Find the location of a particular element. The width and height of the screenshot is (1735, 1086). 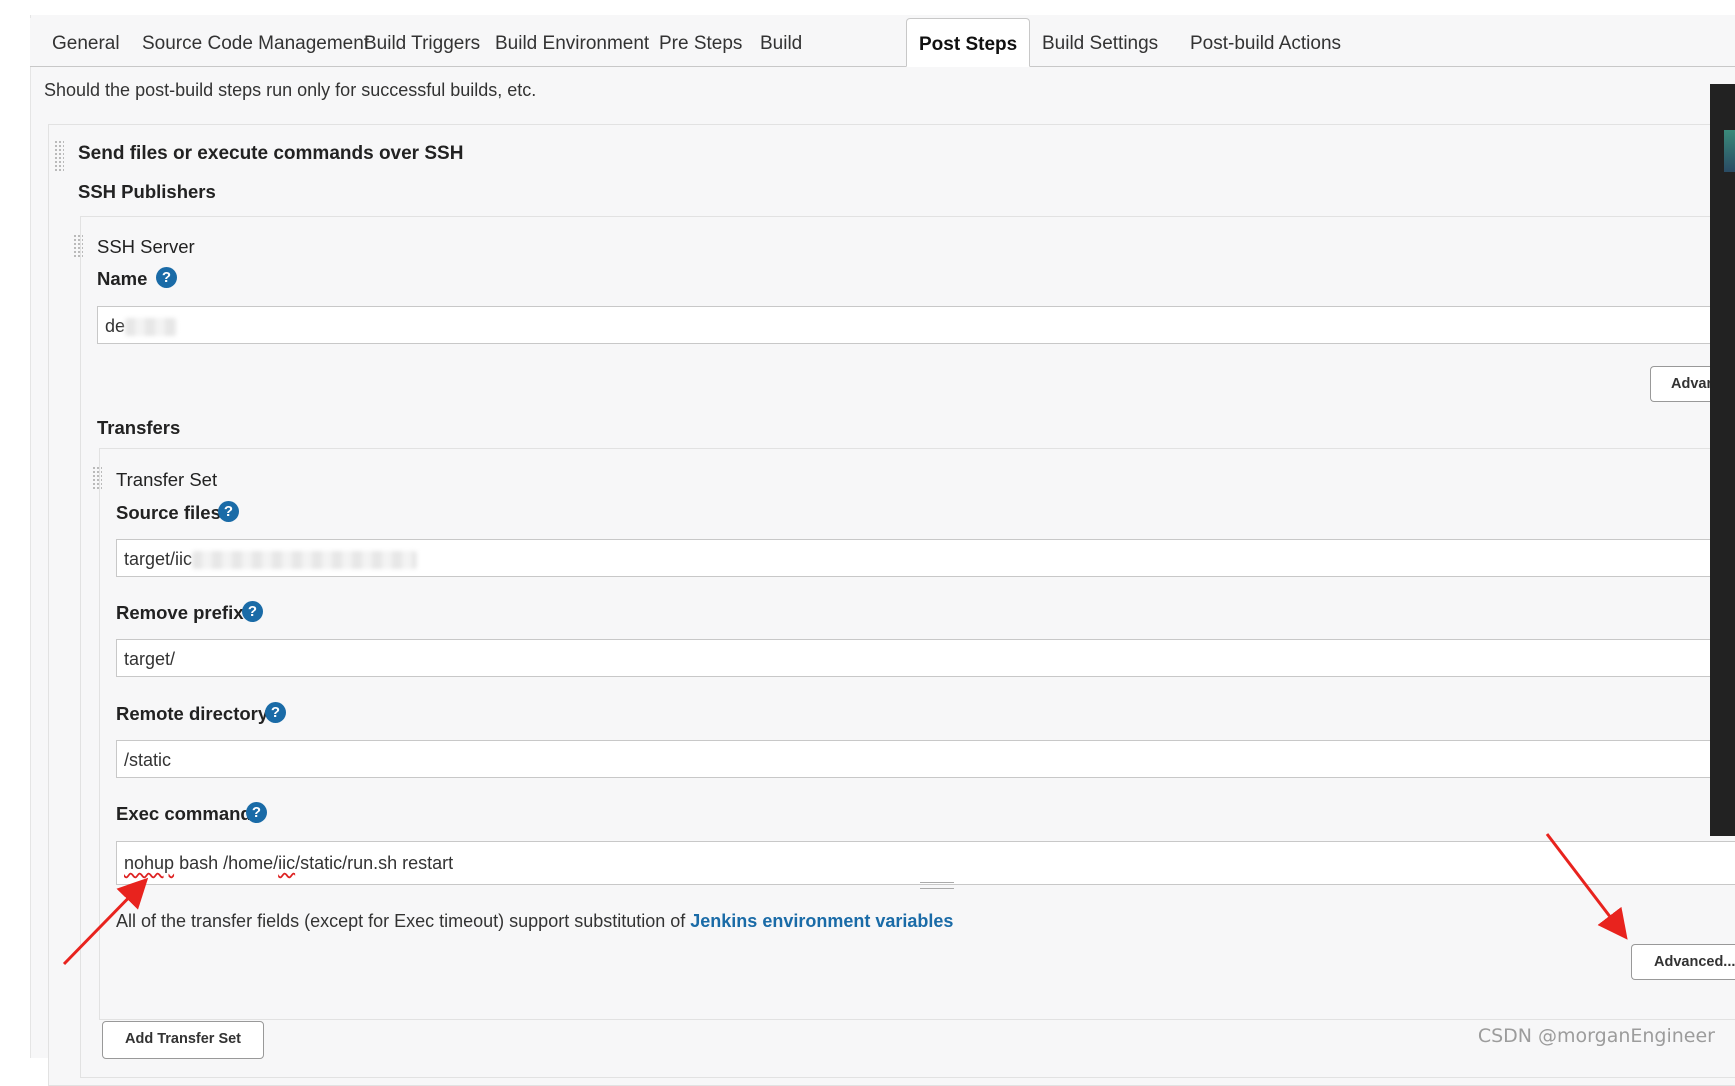

textarea-resize-handle is located at coordinates (937, 885).